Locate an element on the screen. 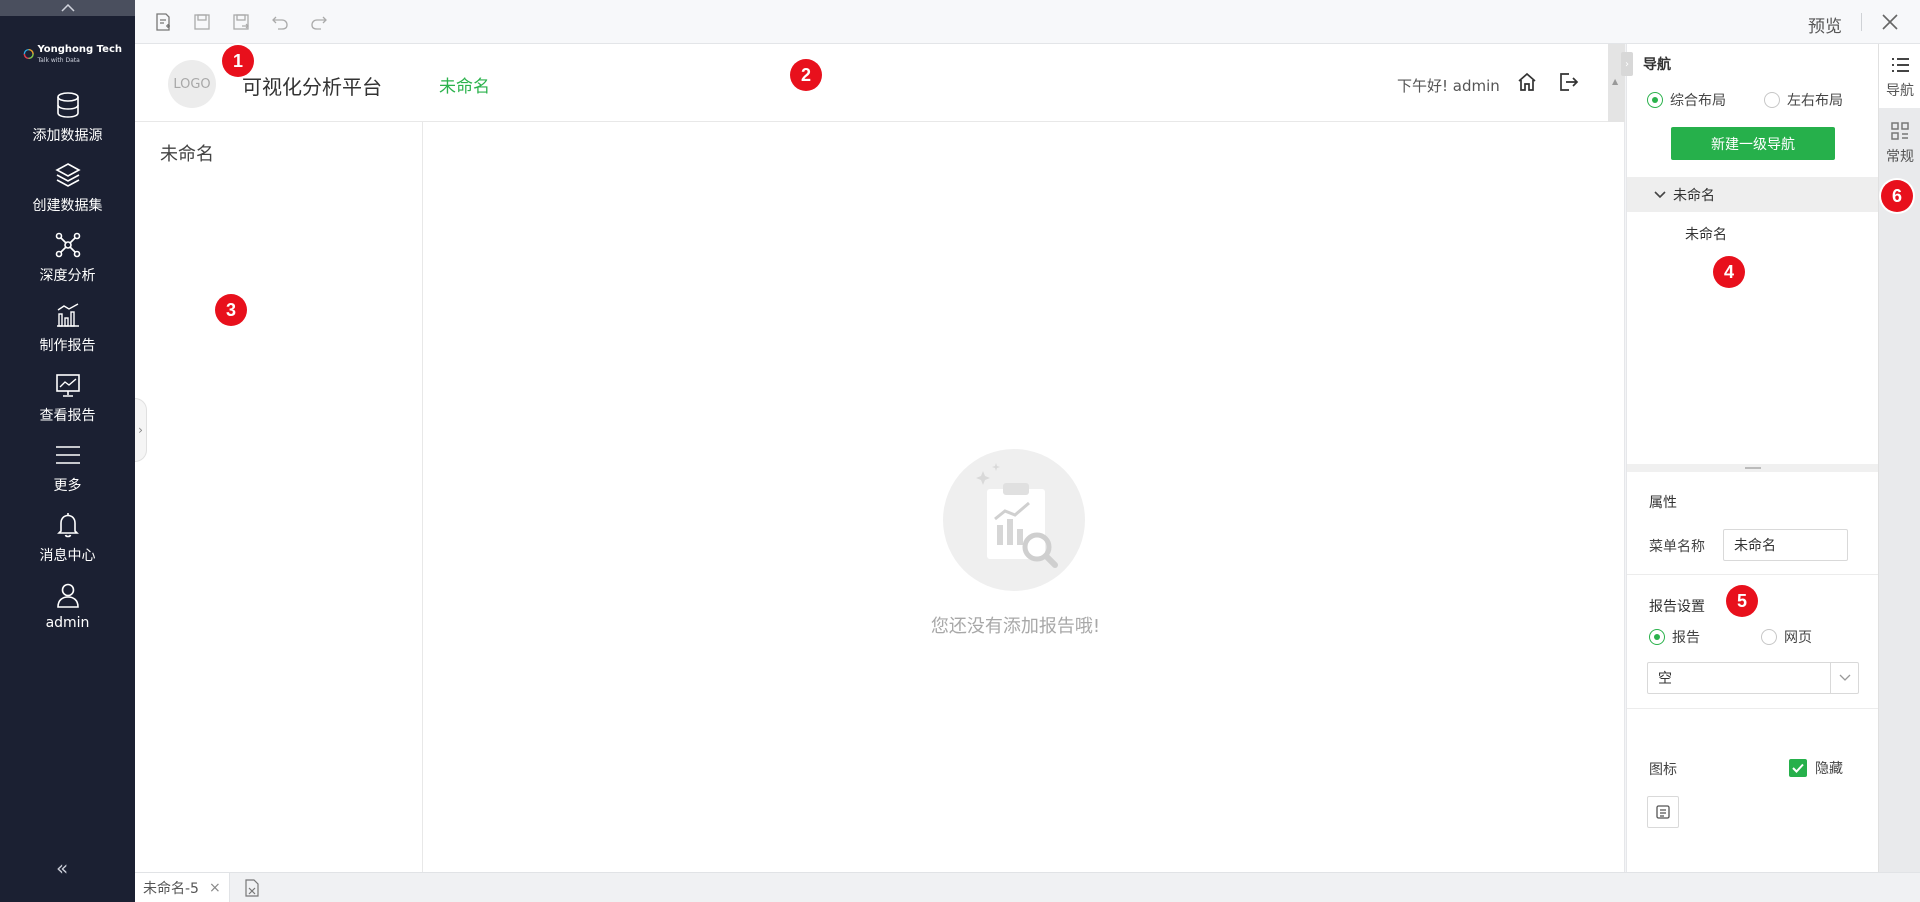 The height and width of the screenshot is (902, 1920). app-title: 可视化分析平台 is located at coordinates (312, 87).